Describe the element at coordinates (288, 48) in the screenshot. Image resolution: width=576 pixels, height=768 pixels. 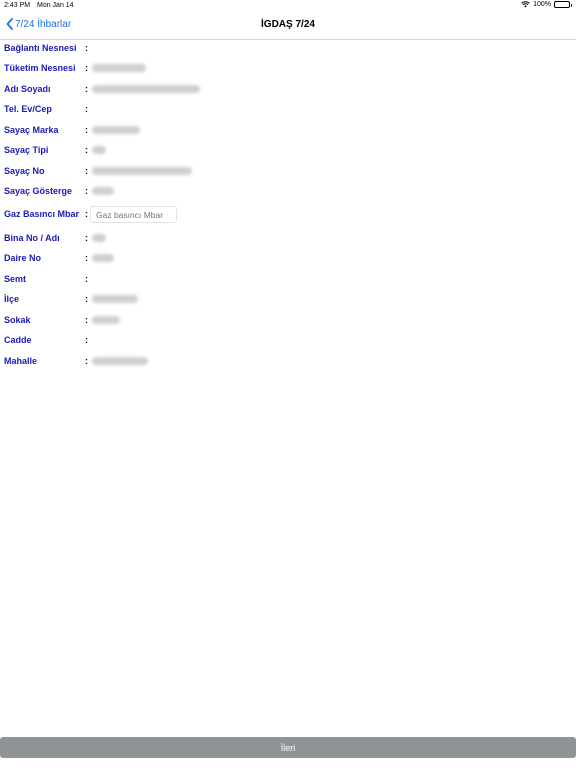
I see `row-baglanti-nesnesi: Bağlantı Nesnesi :` at that location.